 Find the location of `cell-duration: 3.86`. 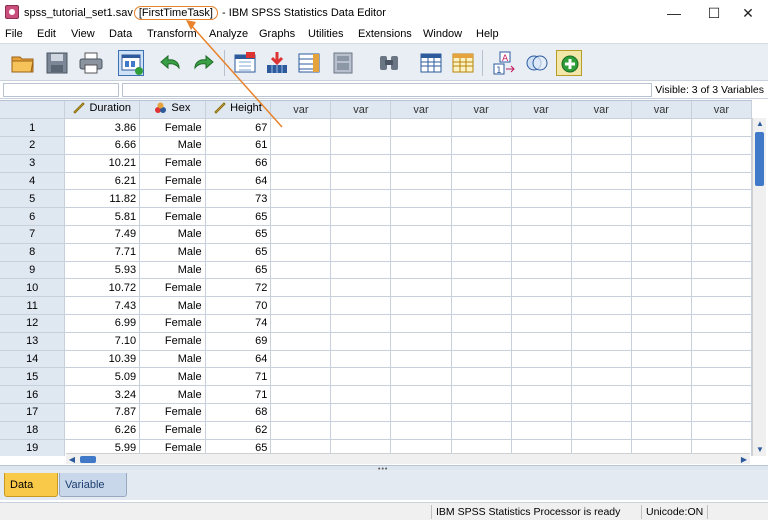

cell-duration: 3.86 is located at coordinates (102, 128).